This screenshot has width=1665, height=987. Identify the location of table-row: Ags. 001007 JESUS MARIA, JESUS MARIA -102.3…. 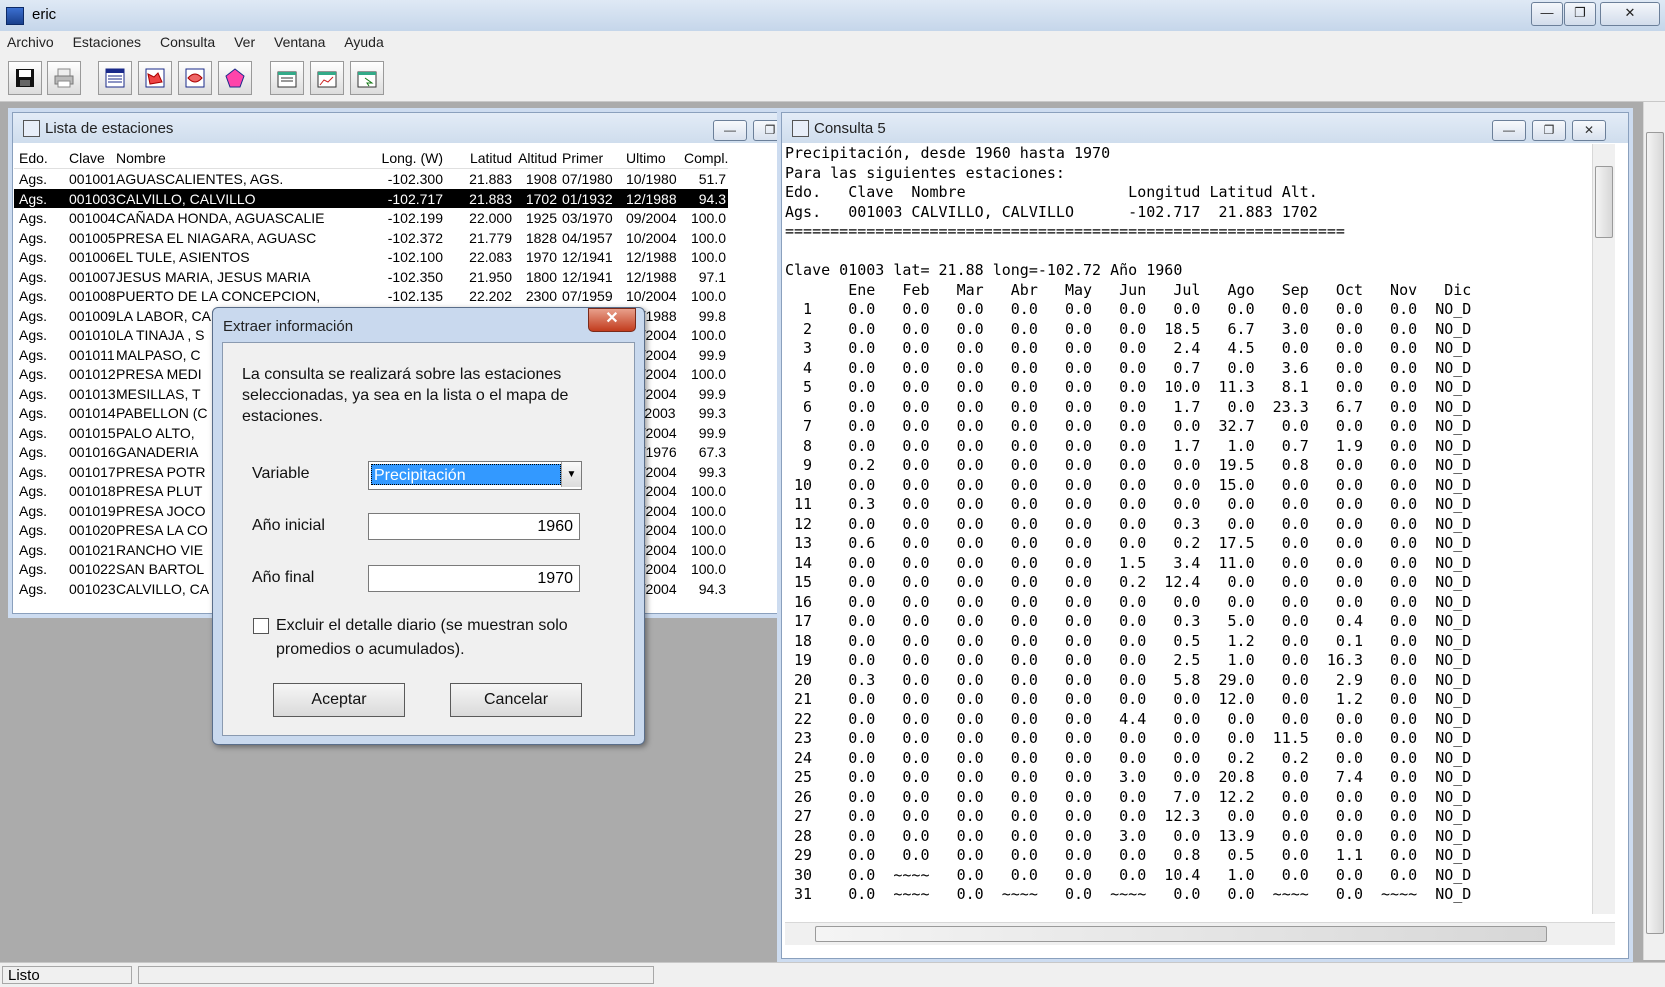
(371, 277).